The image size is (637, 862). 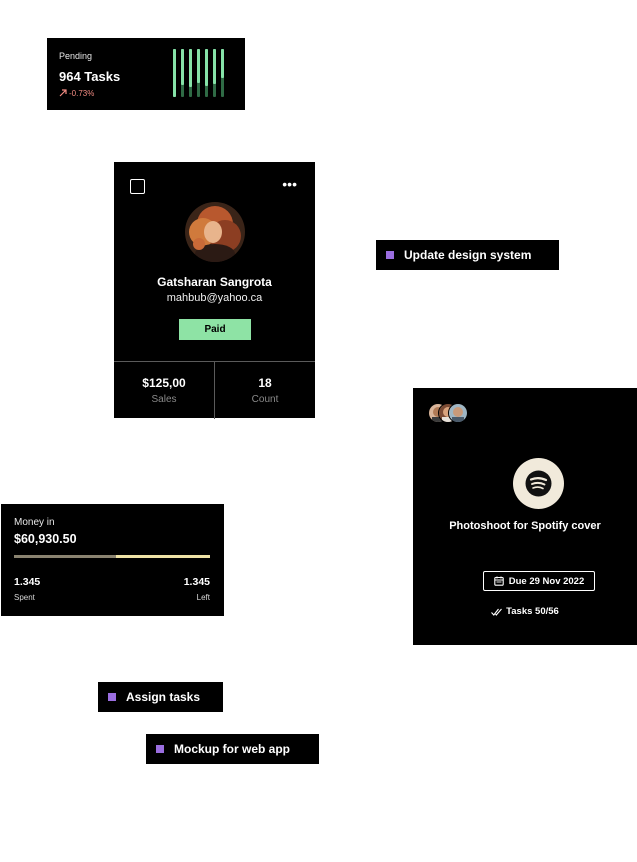 I want to click on trend-arrow-icon, so click(x=63, y=93).